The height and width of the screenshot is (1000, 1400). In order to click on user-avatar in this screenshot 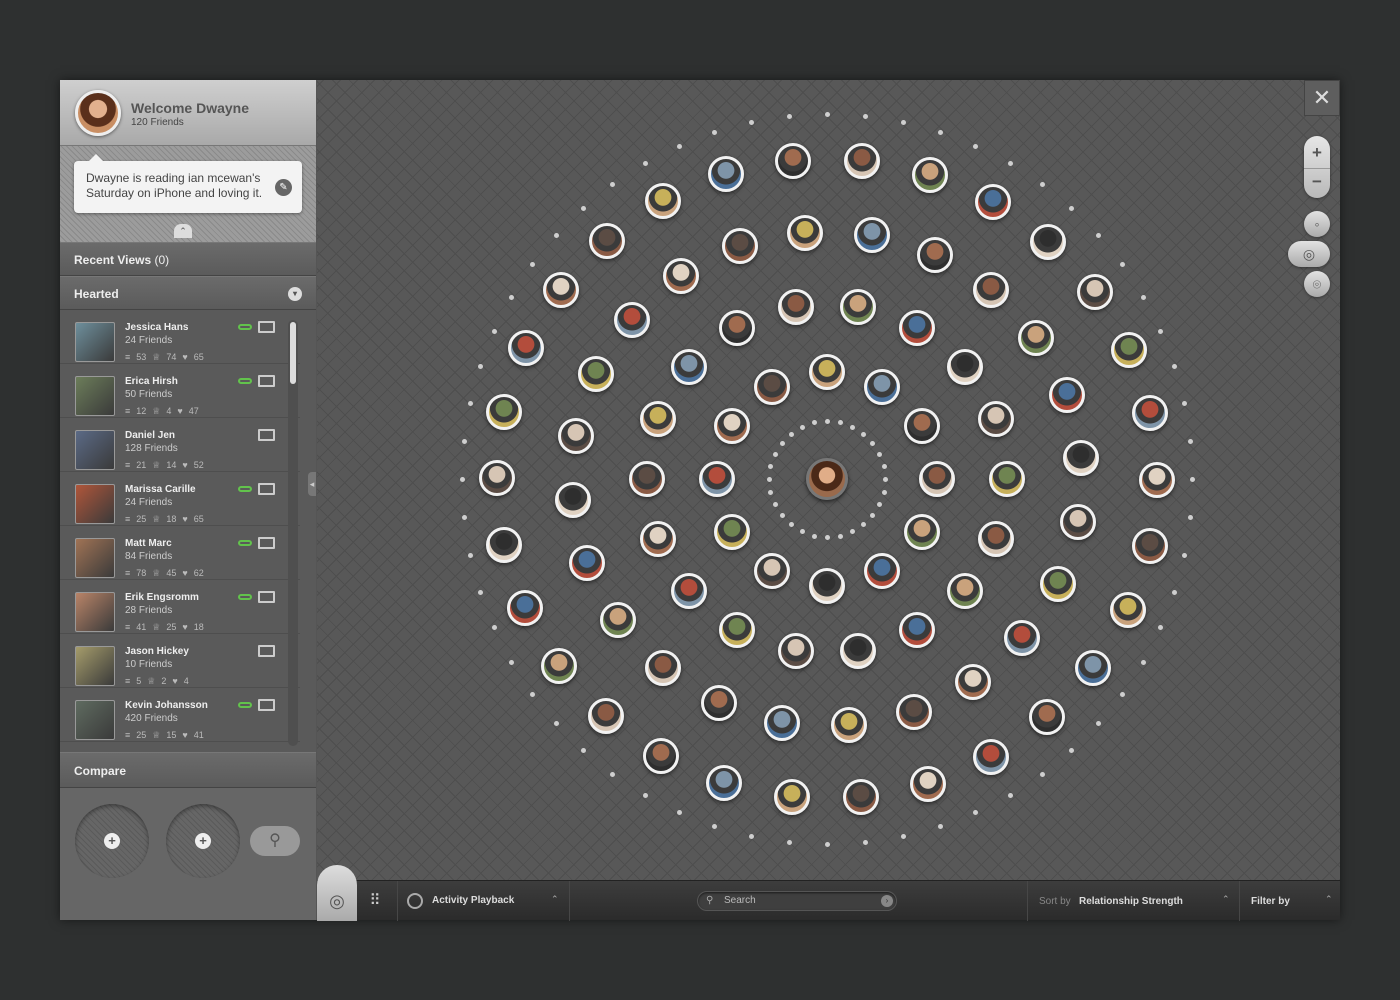, I will do `click(98, 113)`.